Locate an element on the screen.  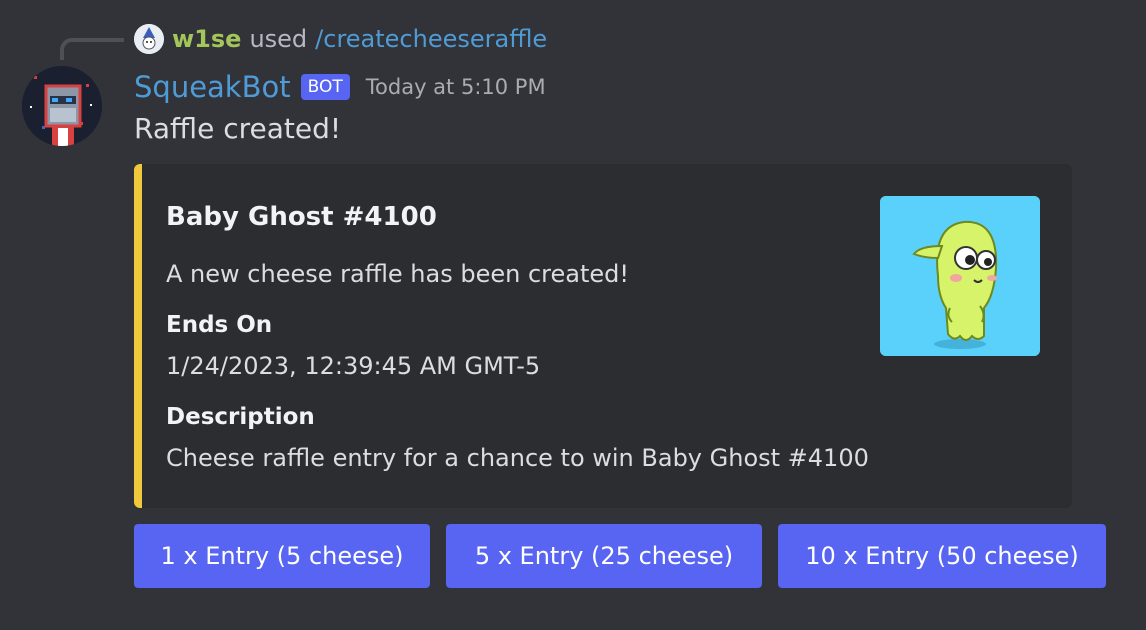
author-name: SqueakBot is located at coordinates (212, 87).